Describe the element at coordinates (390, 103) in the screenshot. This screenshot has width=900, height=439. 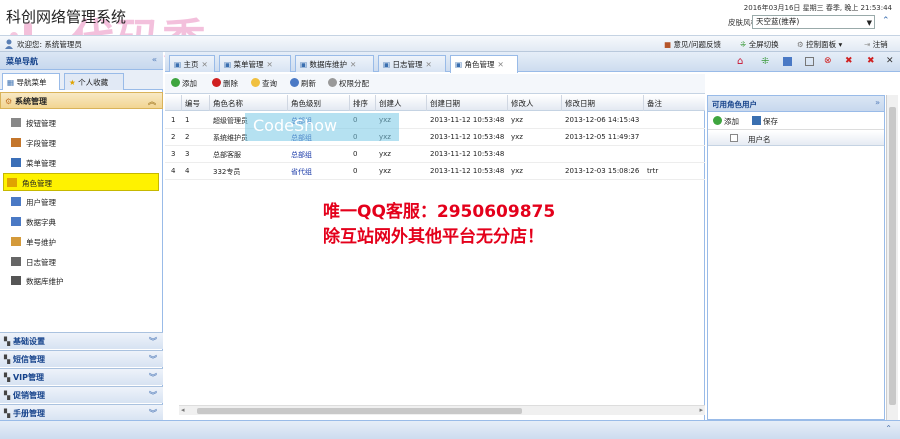
I see `column-header: 创建人` at that location.